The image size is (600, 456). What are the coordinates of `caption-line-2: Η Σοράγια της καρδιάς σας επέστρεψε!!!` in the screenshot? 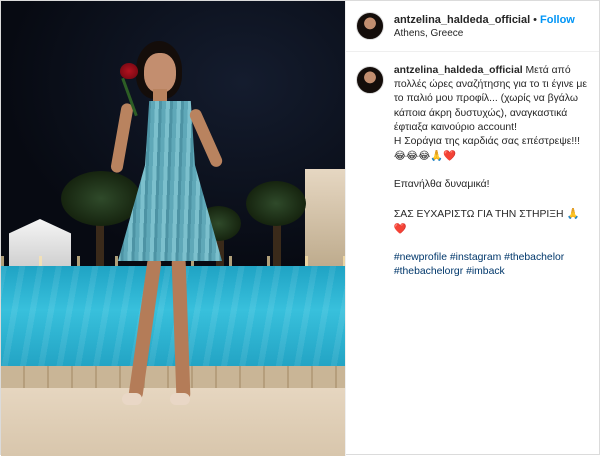 It's located at (487, 142).